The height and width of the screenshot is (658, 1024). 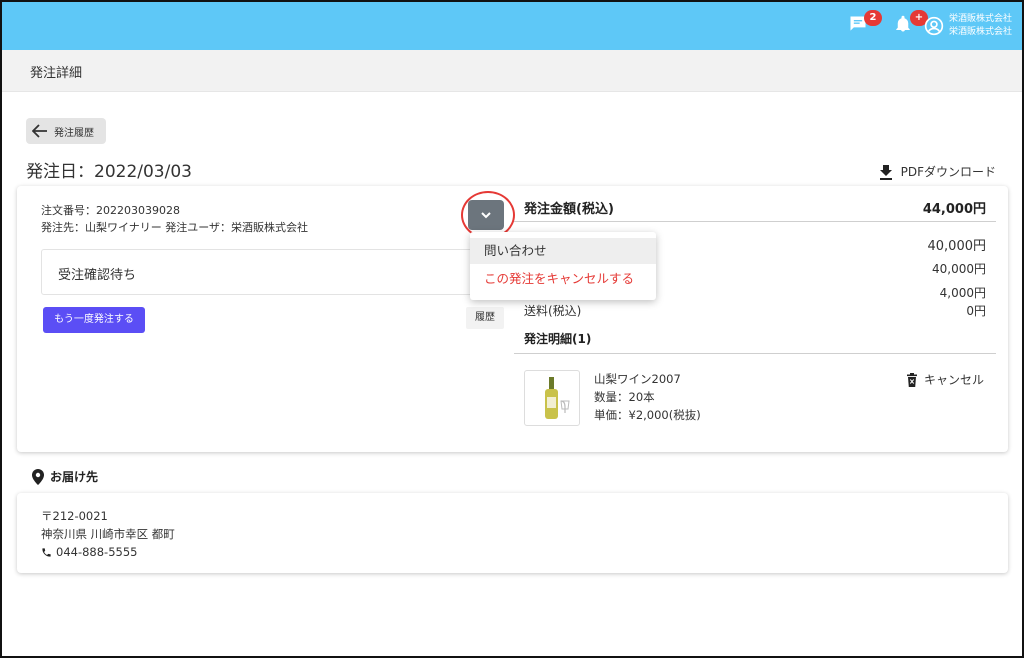 What do you see at coordinates (934, 26) in the screenshot?
I see `account-icon` at bounding box center [934, 26].